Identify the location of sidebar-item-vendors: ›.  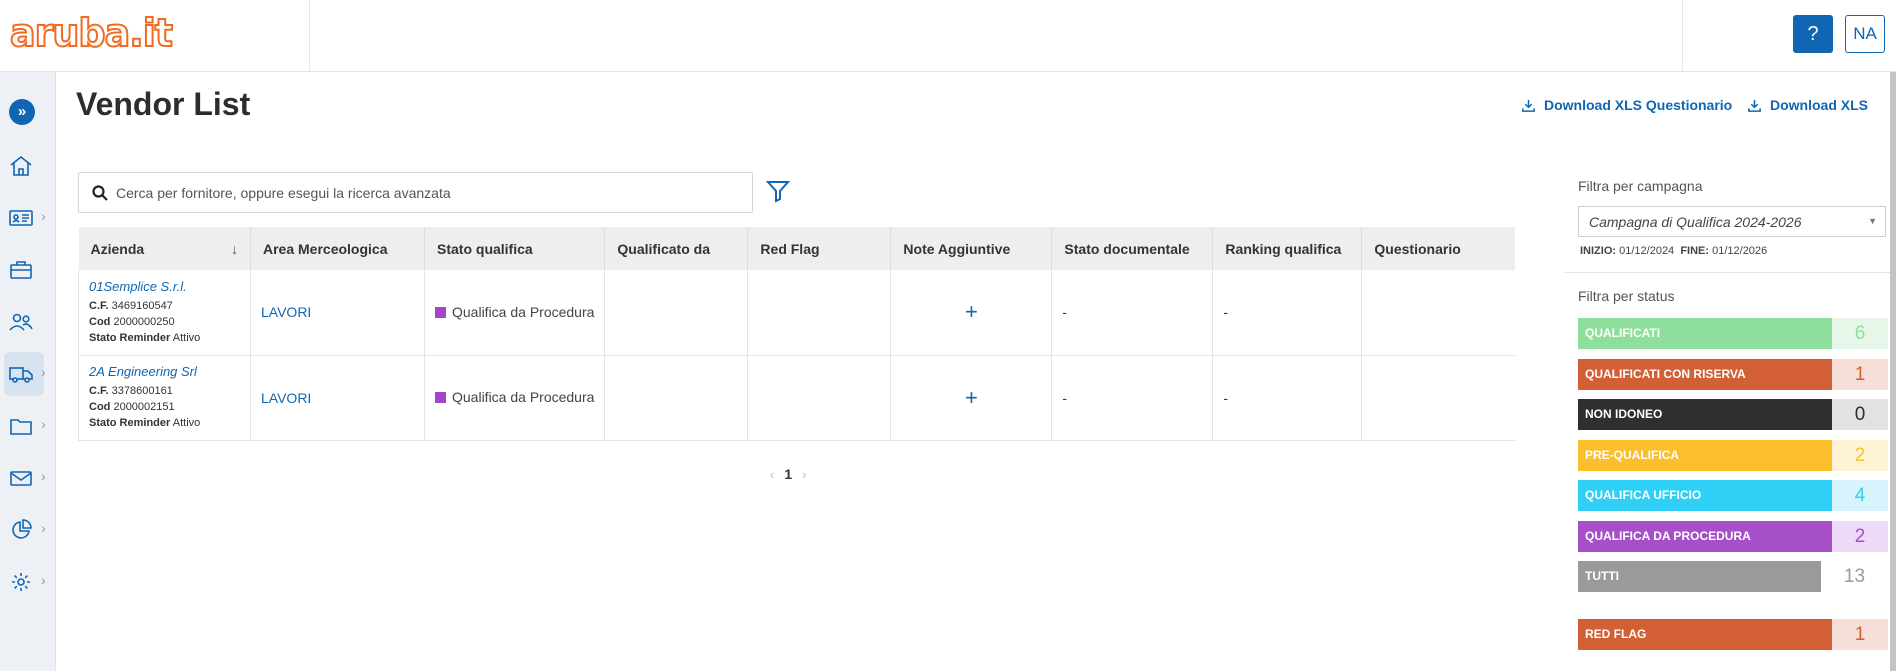
(28, 374).